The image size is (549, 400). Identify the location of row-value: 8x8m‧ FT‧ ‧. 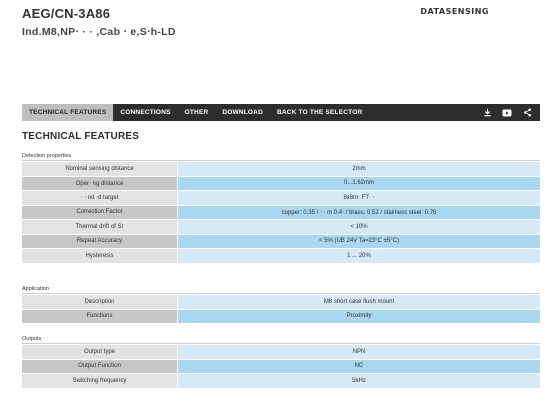
(359, 198).